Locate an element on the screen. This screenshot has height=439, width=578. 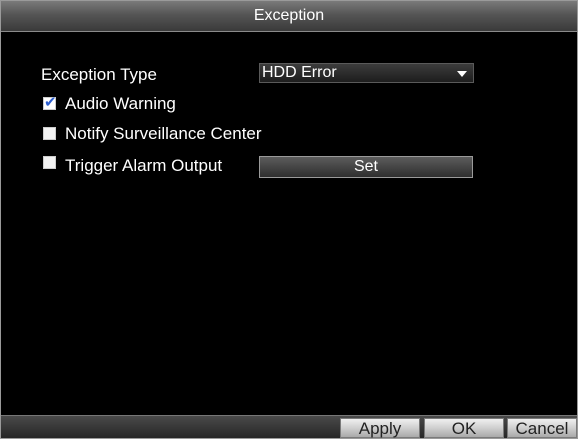
window-title: Exception is located at coordinates (289, 16).